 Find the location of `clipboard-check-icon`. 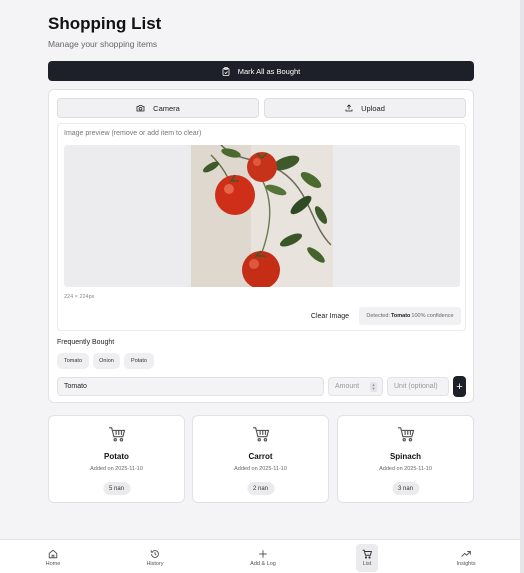

clipboard-check-icon is located at coordinates (226, 71).